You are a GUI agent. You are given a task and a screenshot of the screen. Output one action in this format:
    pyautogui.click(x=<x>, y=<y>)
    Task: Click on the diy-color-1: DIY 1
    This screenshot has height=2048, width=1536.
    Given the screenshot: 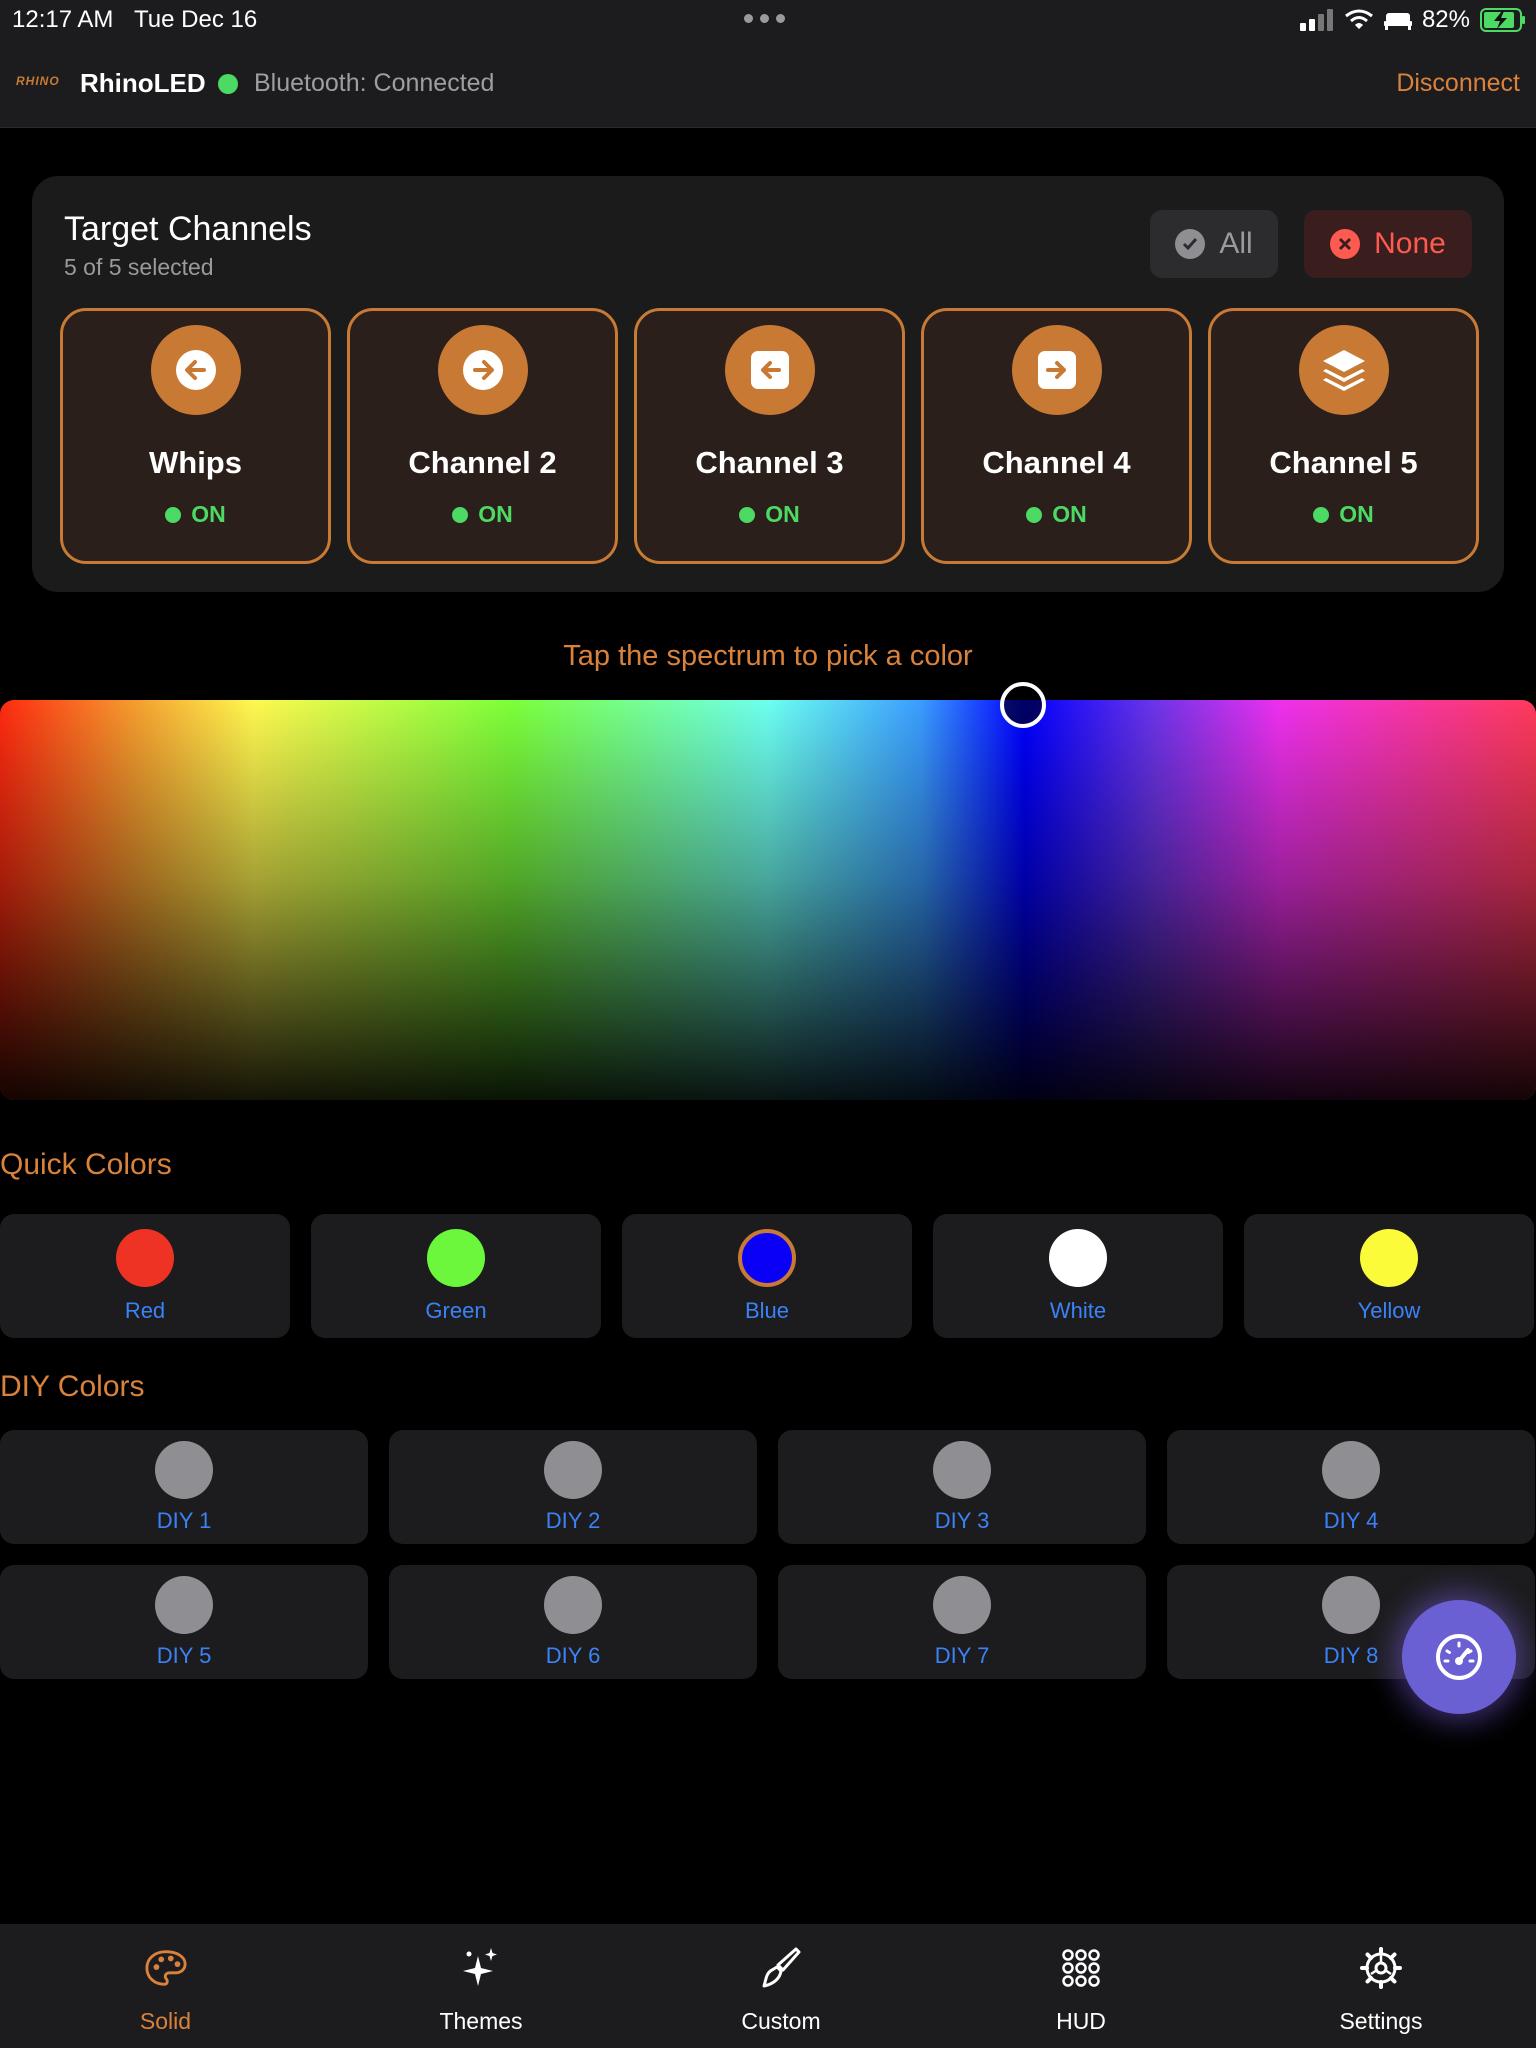 What is the action you would take?
    pyautogui.click(x=184, y=1487)
    